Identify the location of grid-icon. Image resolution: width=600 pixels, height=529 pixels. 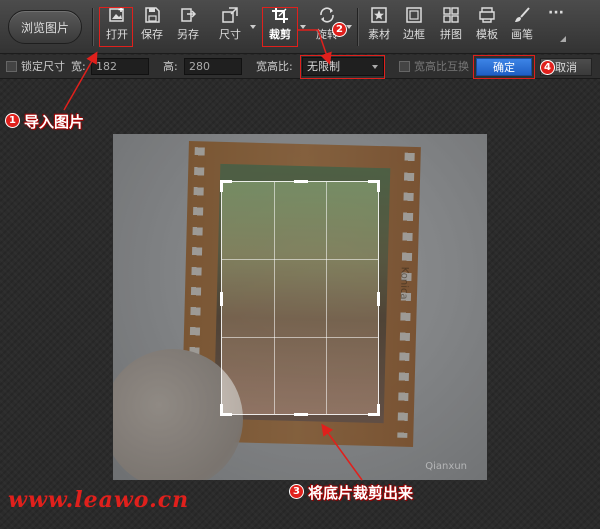
(451, 15).